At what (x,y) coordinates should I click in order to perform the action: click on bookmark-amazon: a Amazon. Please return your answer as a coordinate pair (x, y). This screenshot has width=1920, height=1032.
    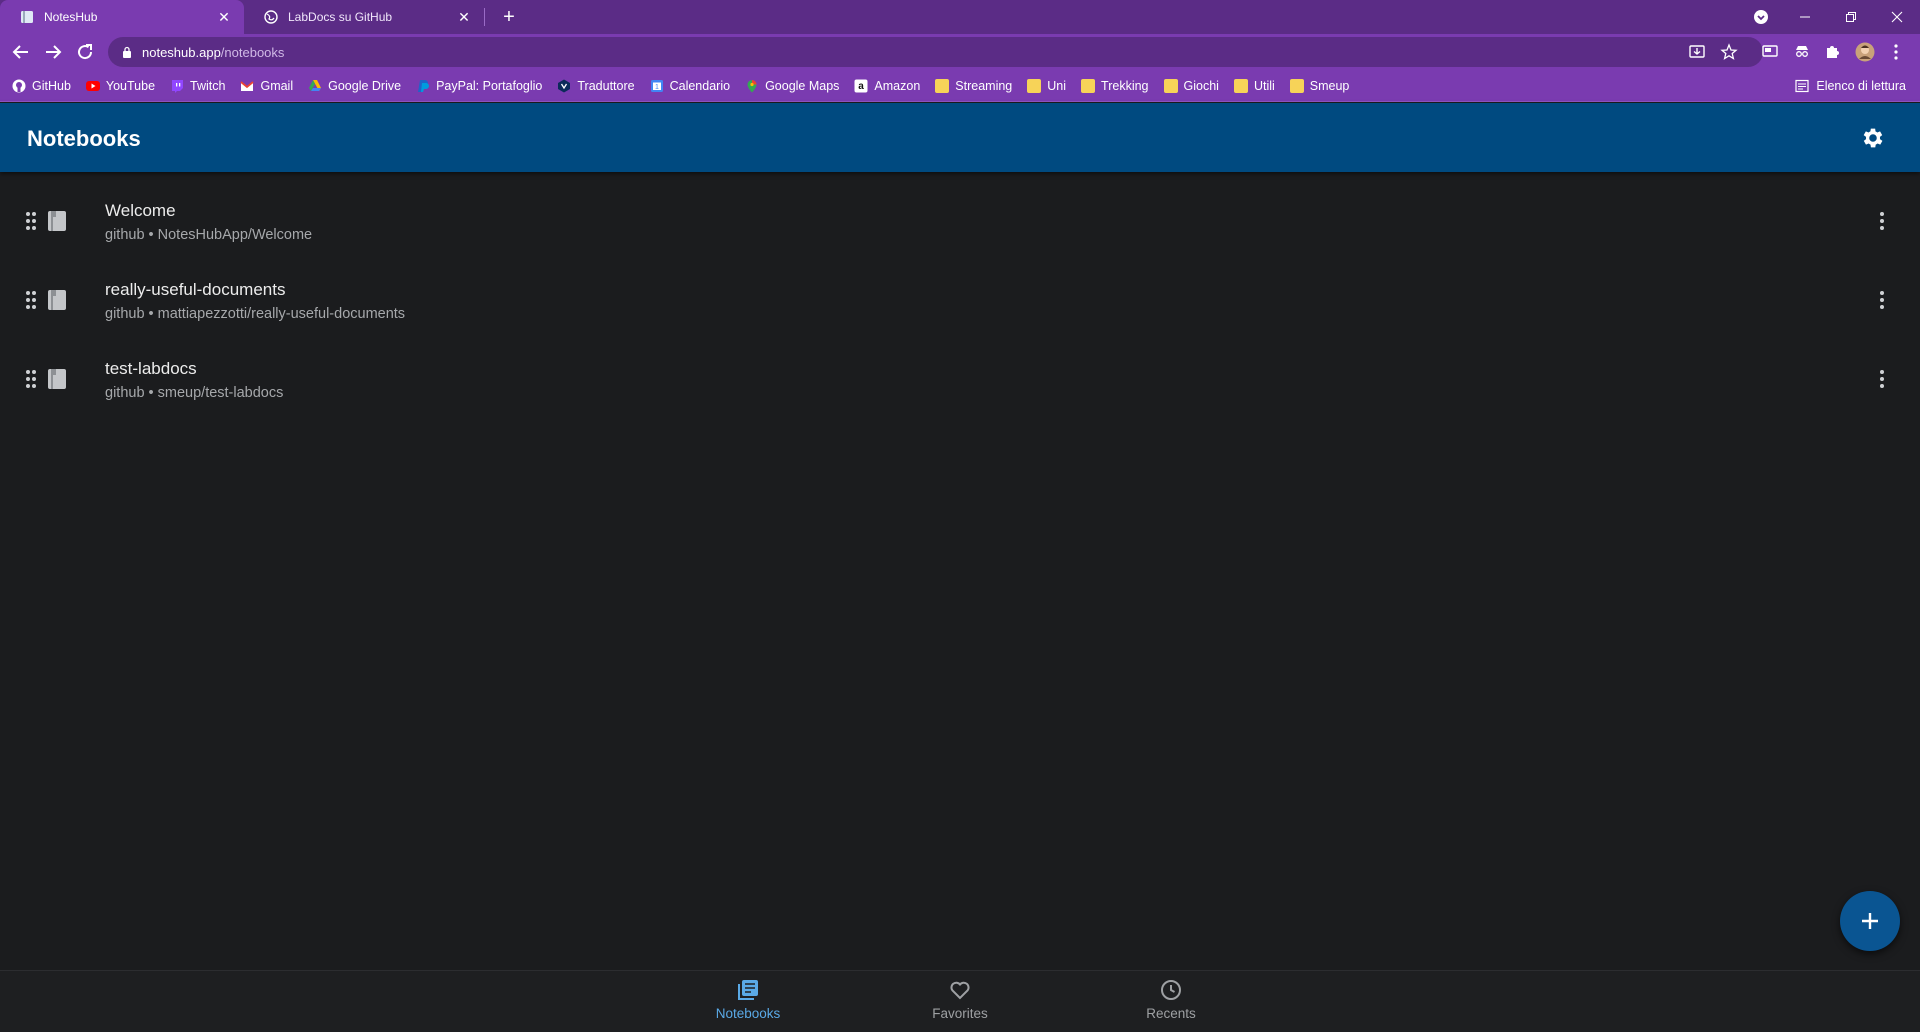
    Looking at the image, I should click on (887, 86).